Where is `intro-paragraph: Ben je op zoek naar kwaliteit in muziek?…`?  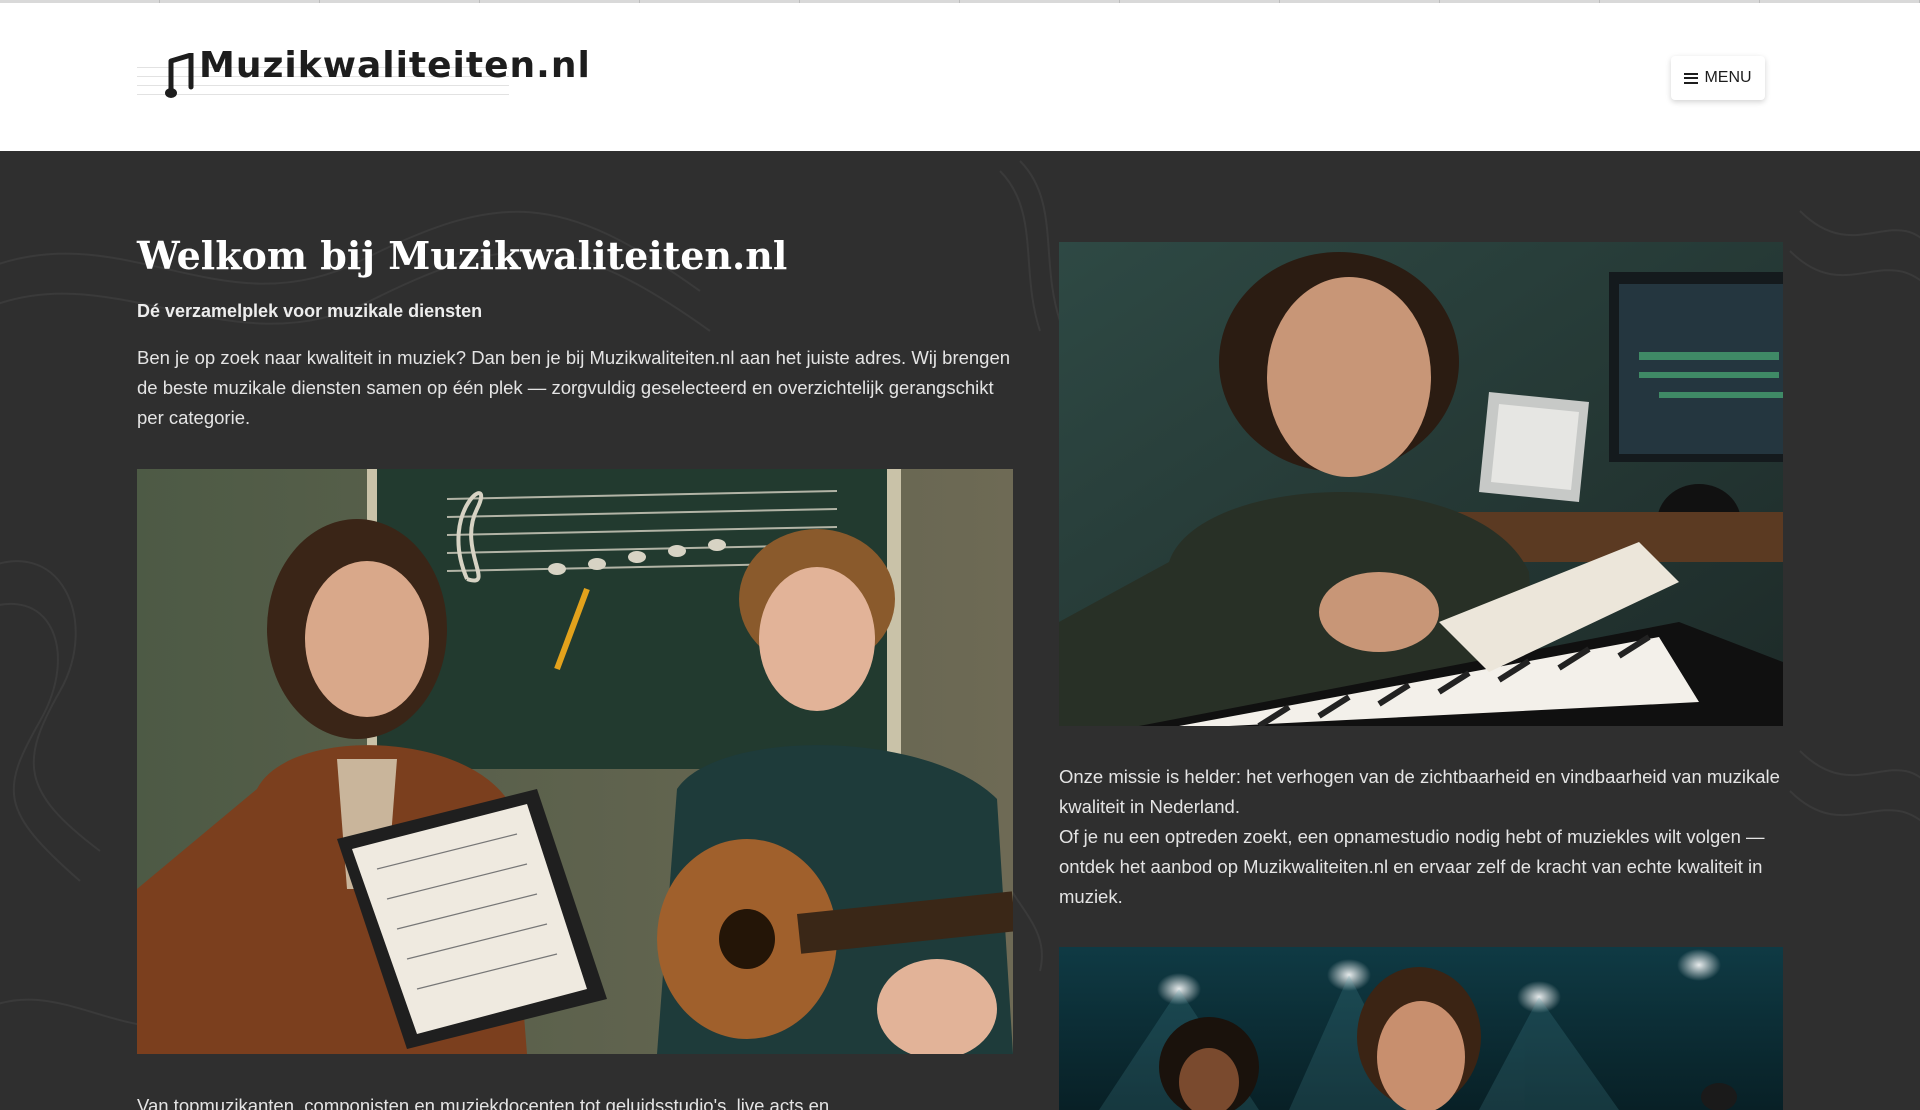 intro-paragraph: Ben je op zoek naar kwaliteit in muziek?… is located at coordinates (574, 387).